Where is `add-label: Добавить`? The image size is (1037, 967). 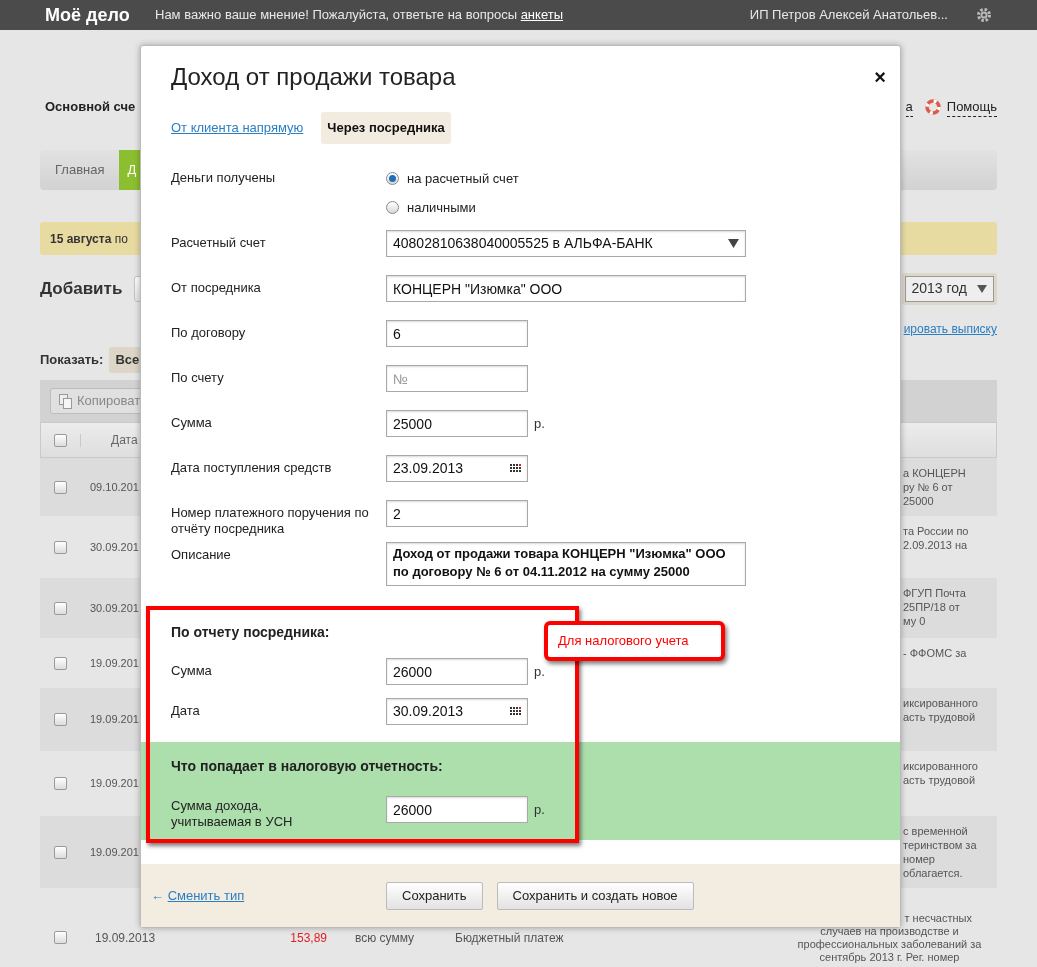
add-label: Добавить is located at coordinates (81, 288).